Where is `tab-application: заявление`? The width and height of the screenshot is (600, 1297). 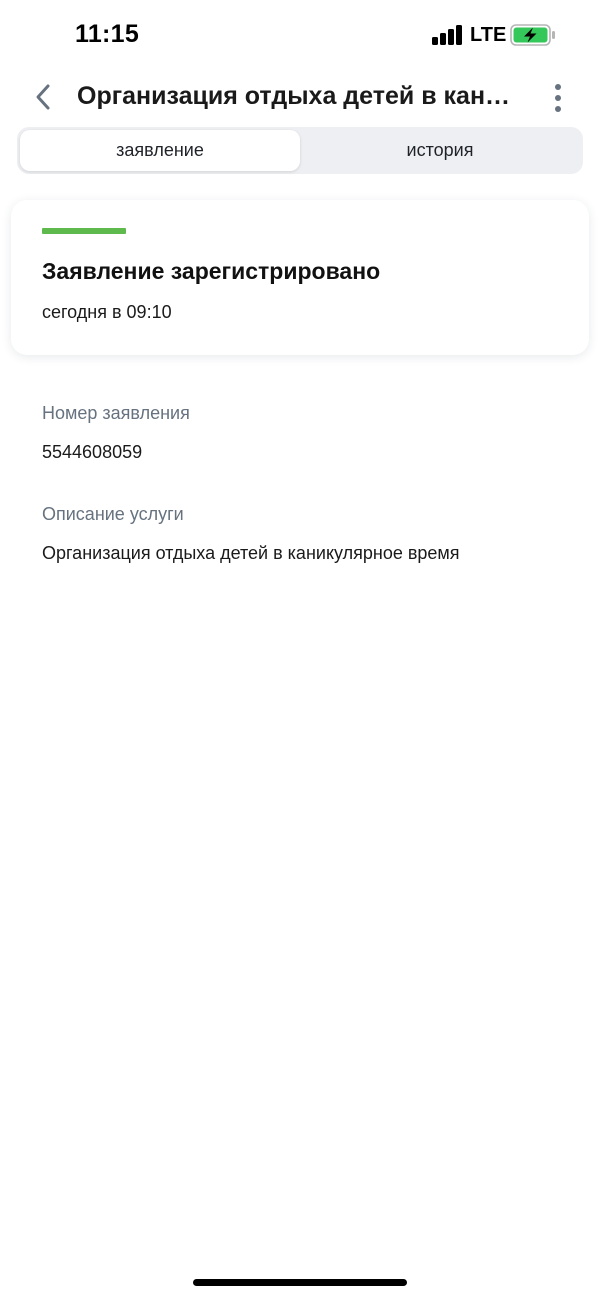 tab-application: заявление is located at coordinates (160, 150).